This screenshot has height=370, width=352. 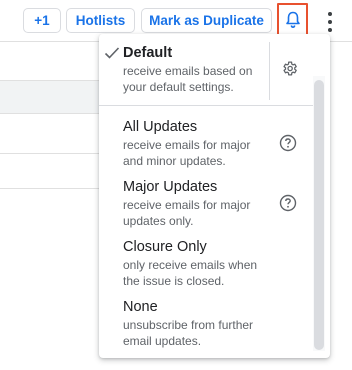 I want to click on more-vert-icon, so click(x=330, y=22).